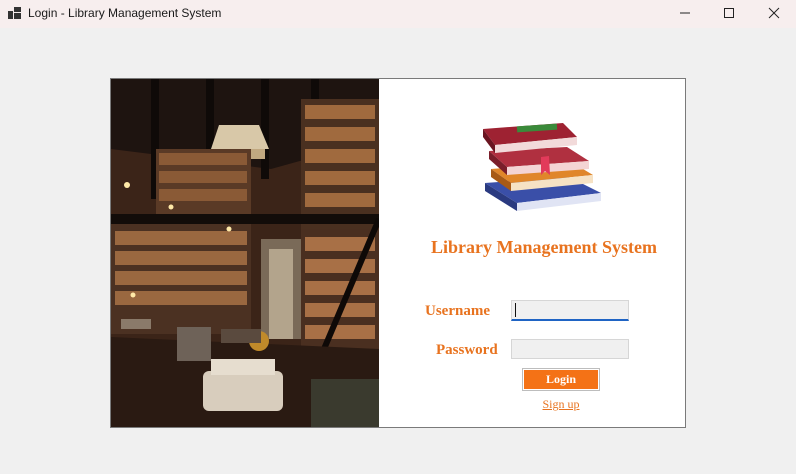  Describe the element at coordinates (515, 310) in the screenshot. I see `text-caret` at that location.